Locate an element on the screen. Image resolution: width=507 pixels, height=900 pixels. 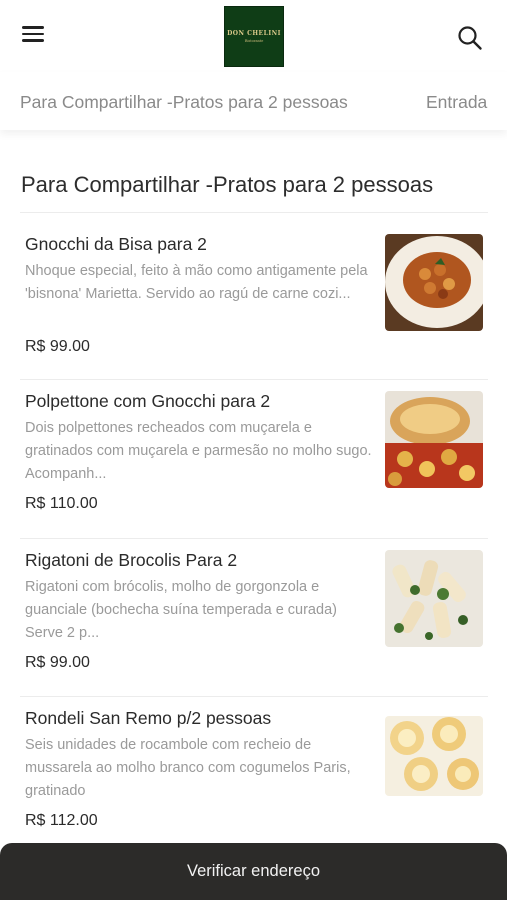
item-name: Rondeli San Remo p/2 pessoas is located at coordinates (148, 718).